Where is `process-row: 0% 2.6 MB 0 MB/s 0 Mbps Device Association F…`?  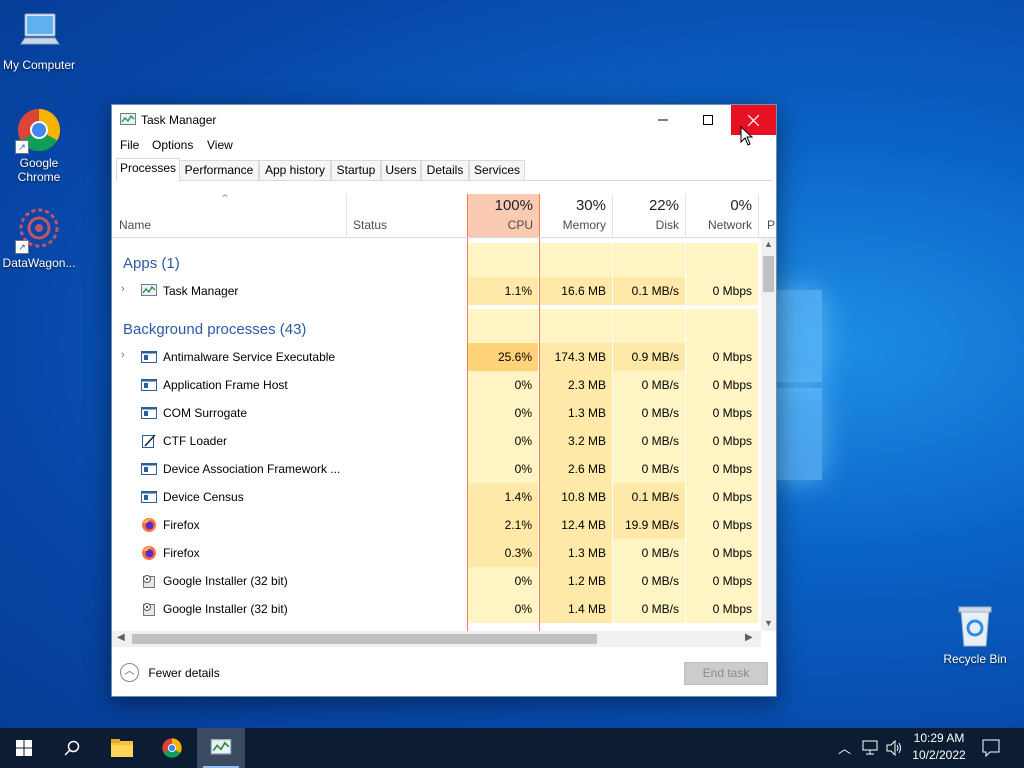
process-row: 0% 2.6 MB 0 MB/s 0 Mbps Device Association F… is located at coordinates (437, 469).